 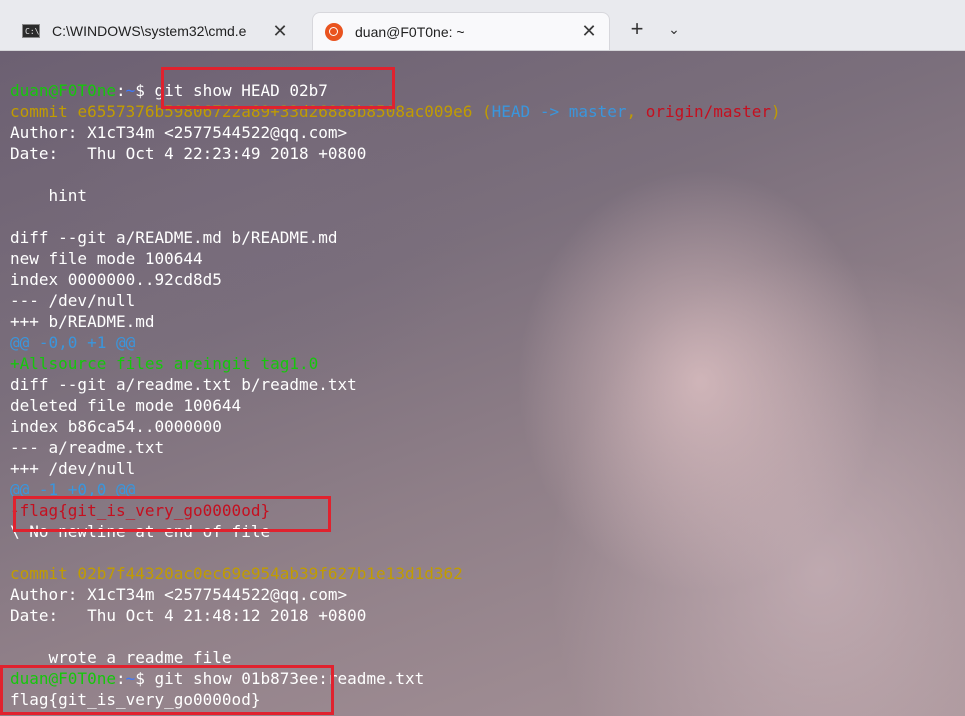 What do you see at coordinates (188, 615) in the screenshot?
I see `terminal-line: Date: Thu Oct 4 21:48:12 2018 +0800` at bounding box center [188, 615].